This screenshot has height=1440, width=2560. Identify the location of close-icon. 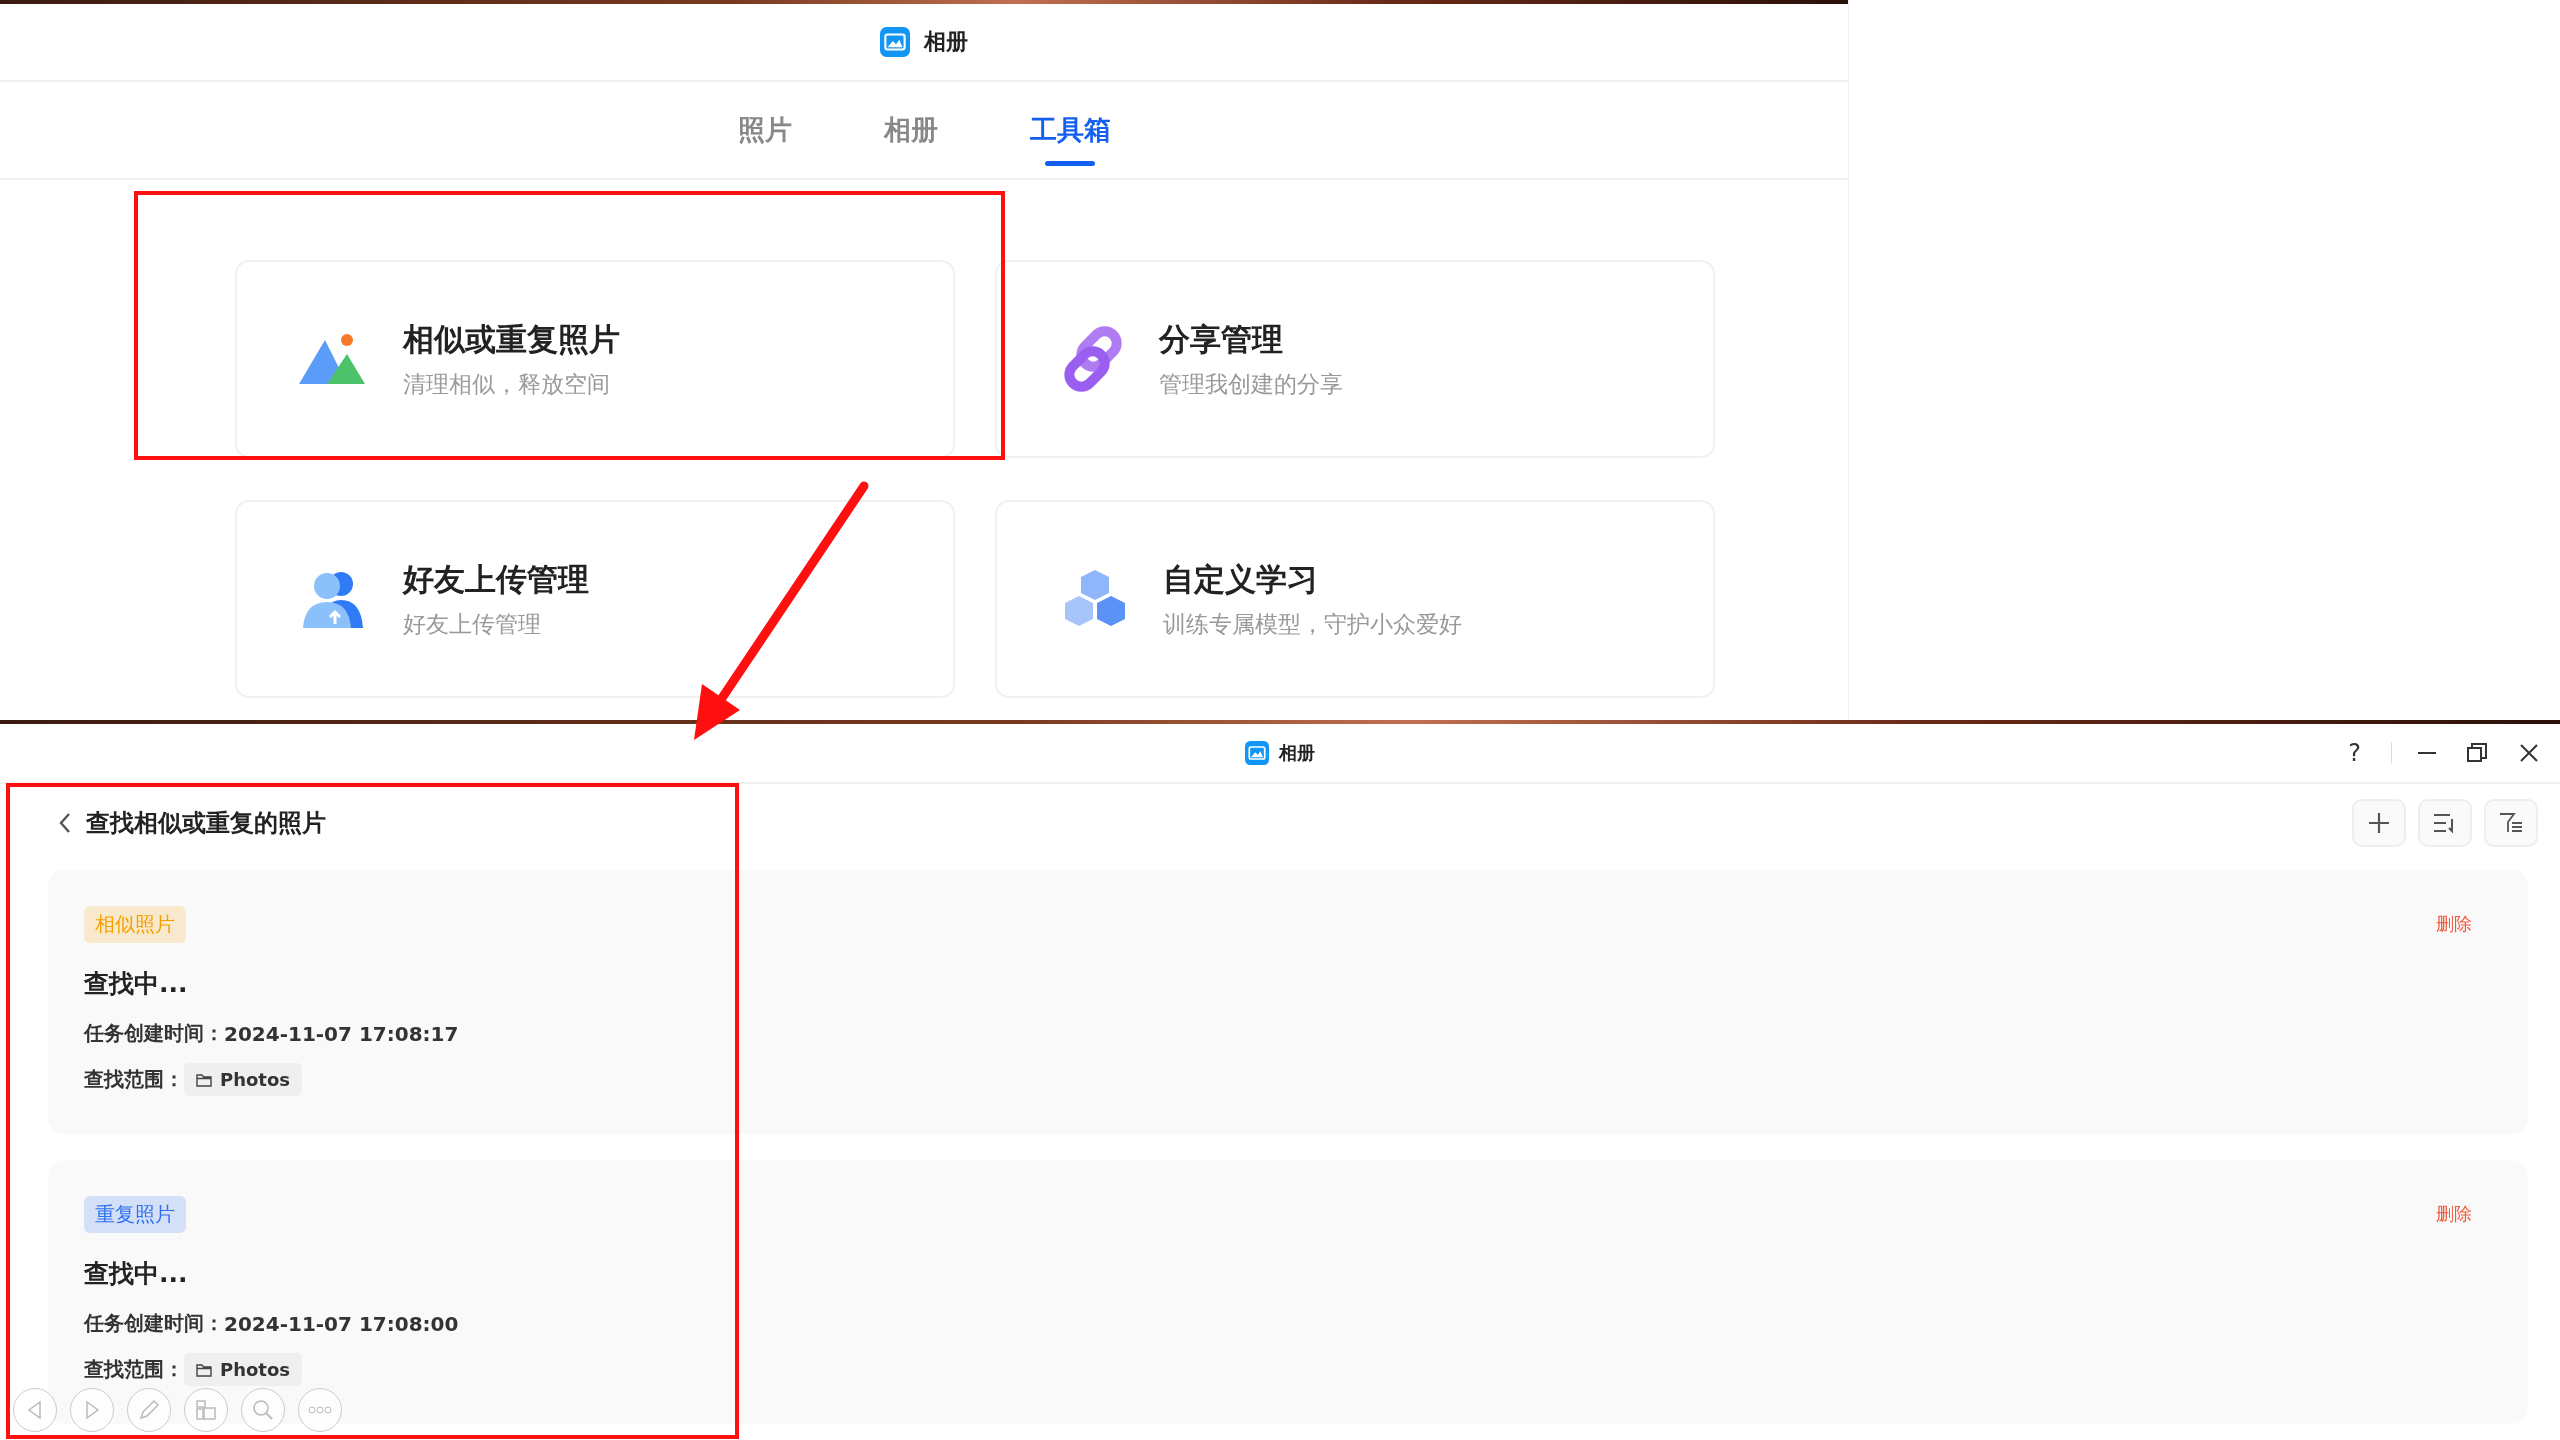
(2529, 753).